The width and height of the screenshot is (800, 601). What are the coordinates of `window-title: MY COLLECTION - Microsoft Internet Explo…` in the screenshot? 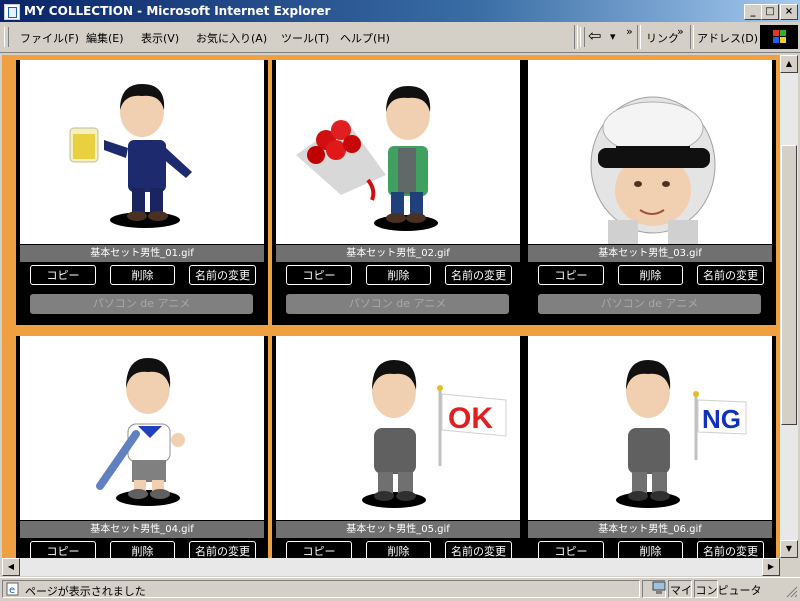 It's located at (177, 11).